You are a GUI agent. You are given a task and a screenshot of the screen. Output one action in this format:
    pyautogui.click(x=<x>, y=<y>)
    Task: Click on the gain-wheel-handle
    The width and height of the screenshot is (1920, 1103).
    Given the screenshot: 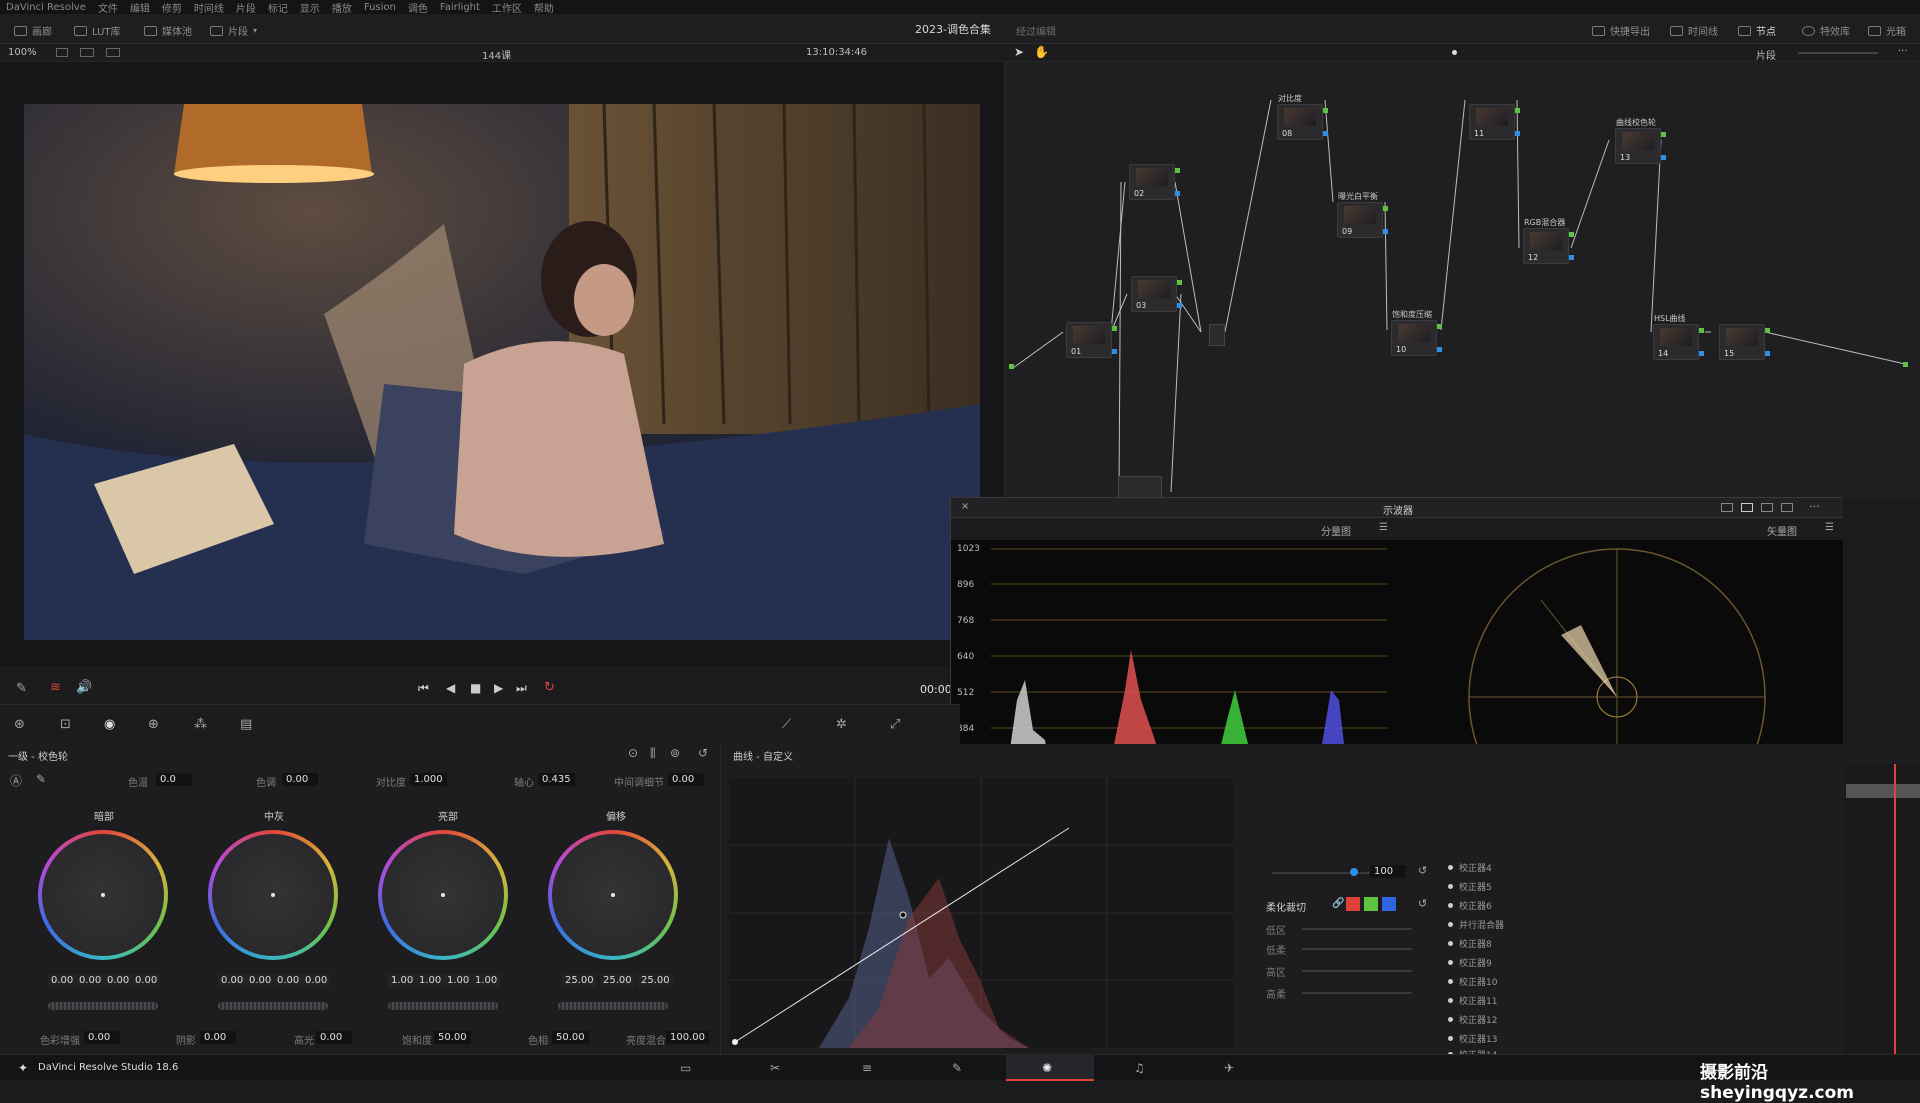 What is the action you would take?
    pyautogui.click(x=443, y=895)
    